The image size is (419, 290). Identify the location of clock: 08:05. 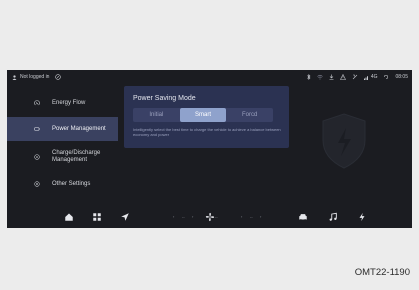
(401, 77).